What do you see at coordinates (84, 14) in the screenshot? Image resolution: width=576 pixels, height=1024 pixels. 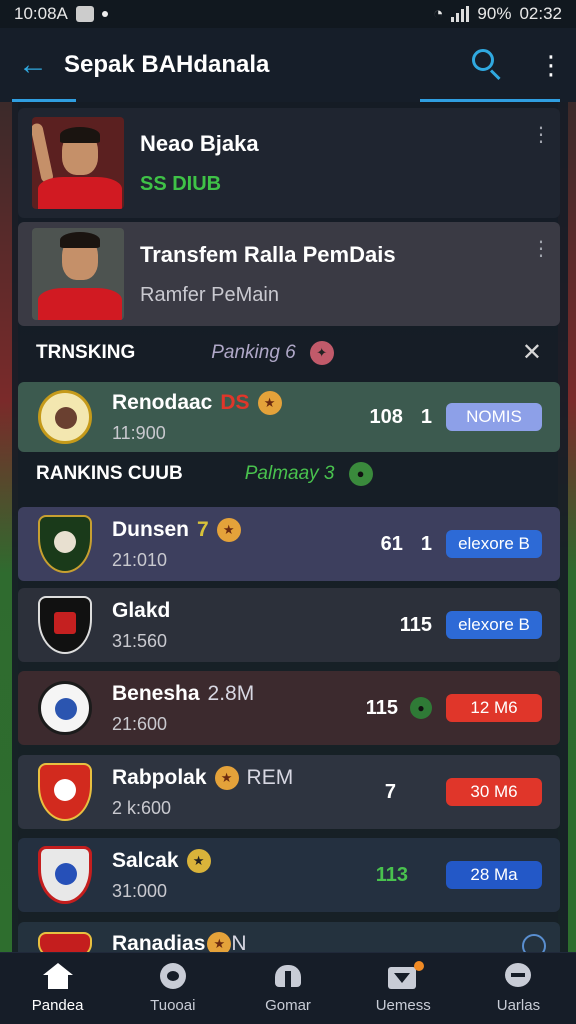 I see `notification-icon` at bounding box center [84, 14].